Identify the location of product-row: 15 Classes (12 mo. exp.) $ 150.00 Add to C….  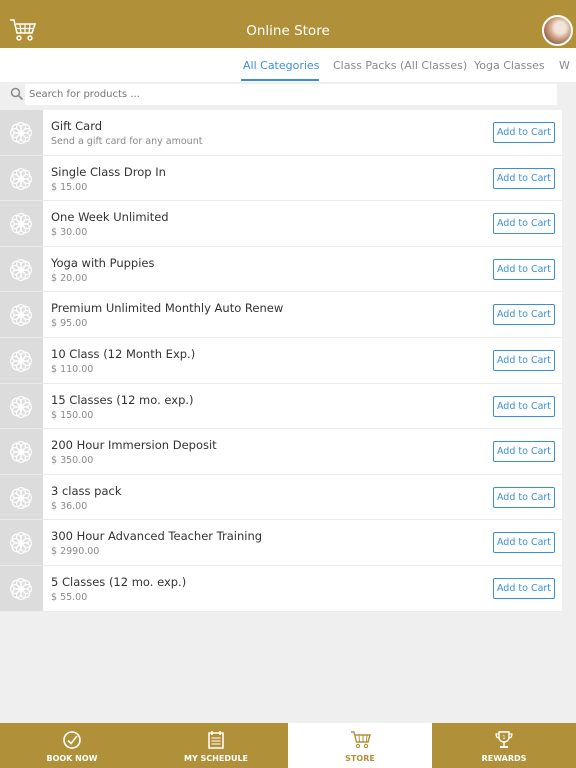
(281, 406).